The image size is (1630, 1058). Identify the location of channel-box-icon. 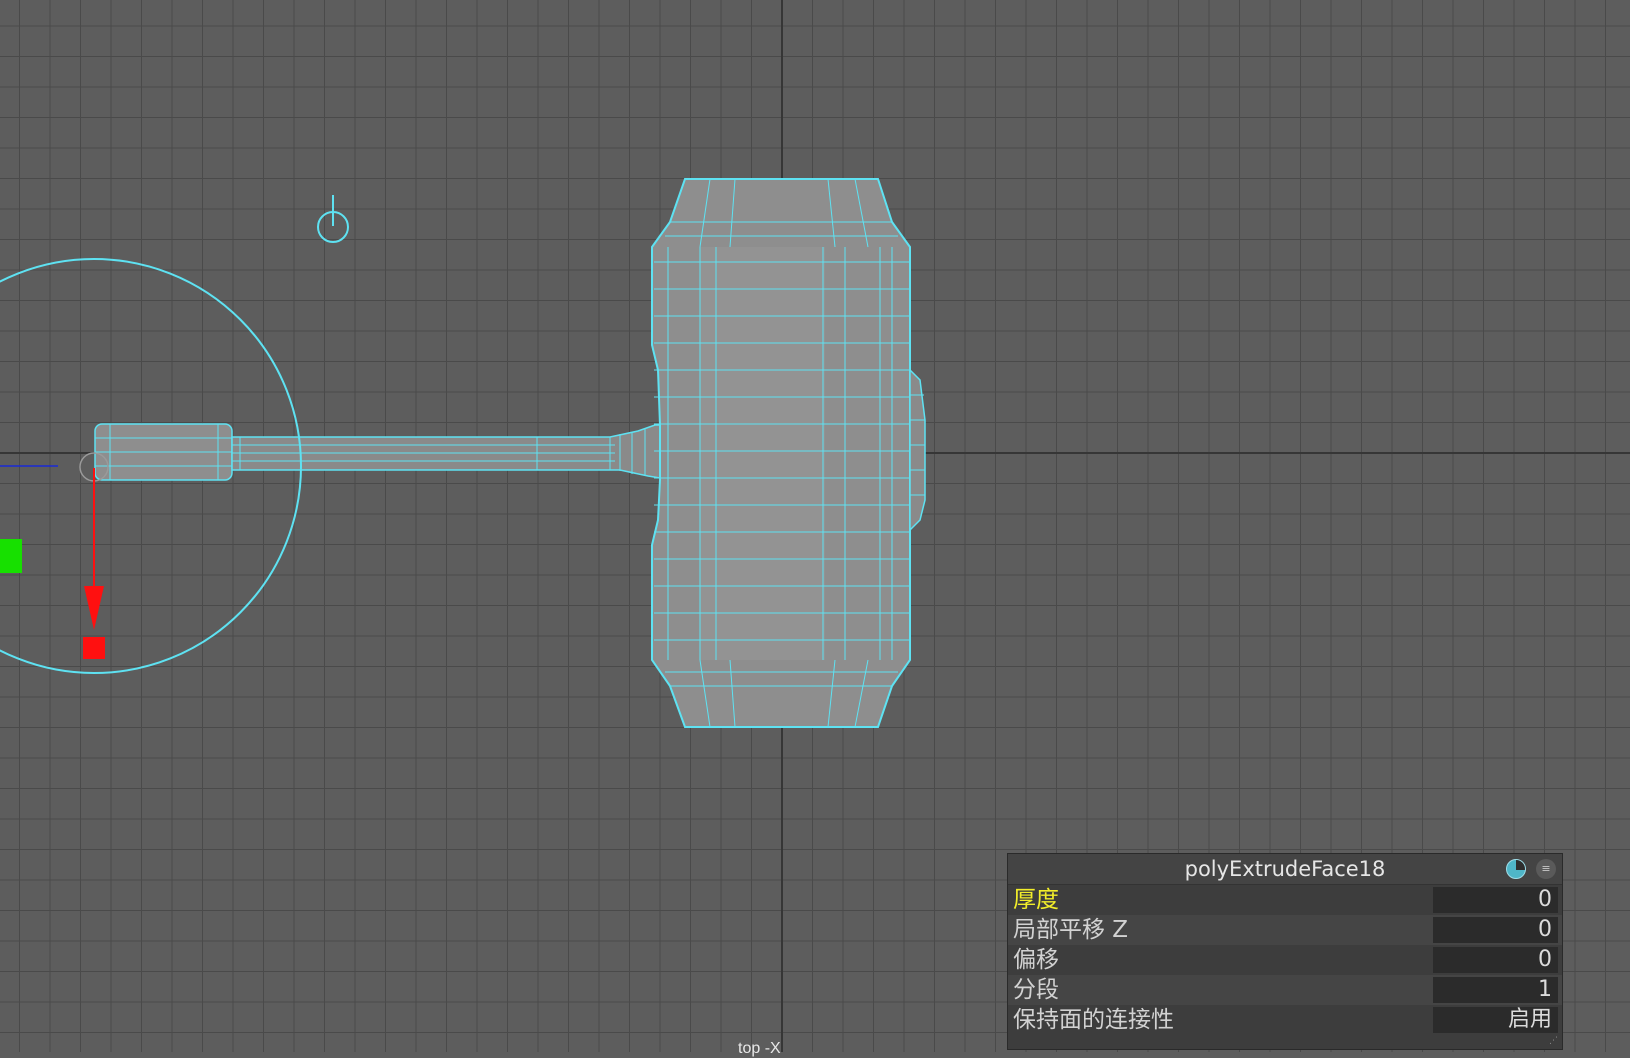
(1516, 869).